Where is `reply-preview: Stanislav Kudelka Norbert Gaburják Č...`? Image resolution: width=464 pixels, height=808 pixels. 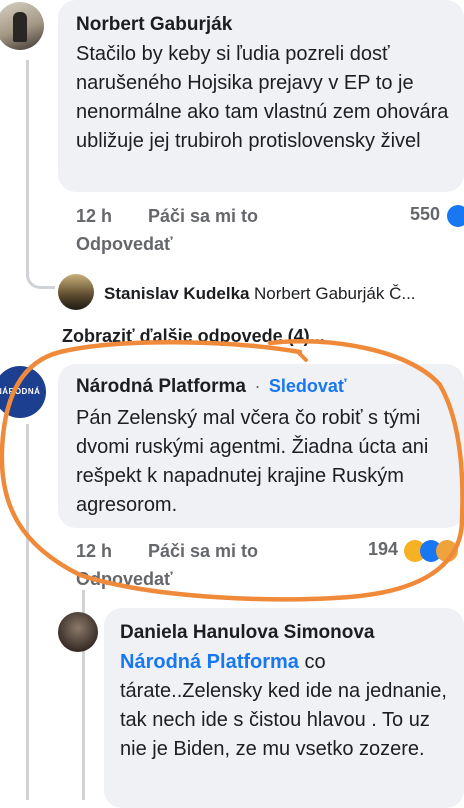 reply-preview: Stanislav Kudelka Norbert Gaburják Č... is located at coordinates (260, 294).